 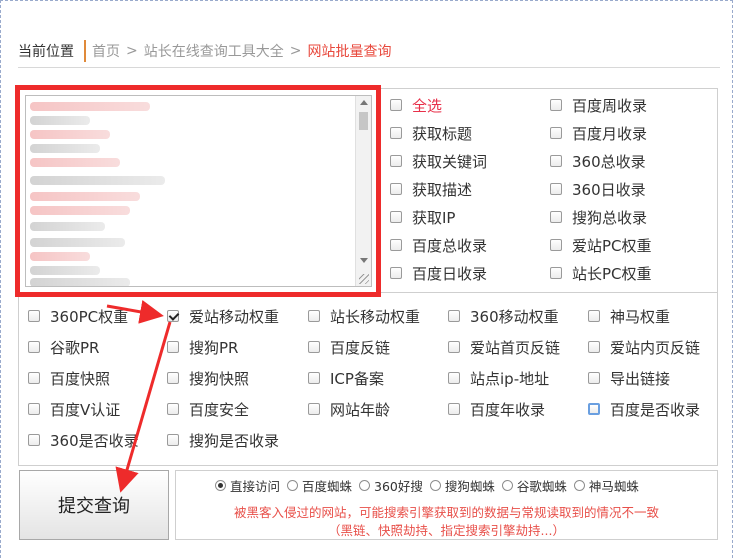 What do you see at coordinates (644, 409) in the screenshot?
I see `option-baidu-indexed: 百度是否收录` at bounding box center [644, 409].